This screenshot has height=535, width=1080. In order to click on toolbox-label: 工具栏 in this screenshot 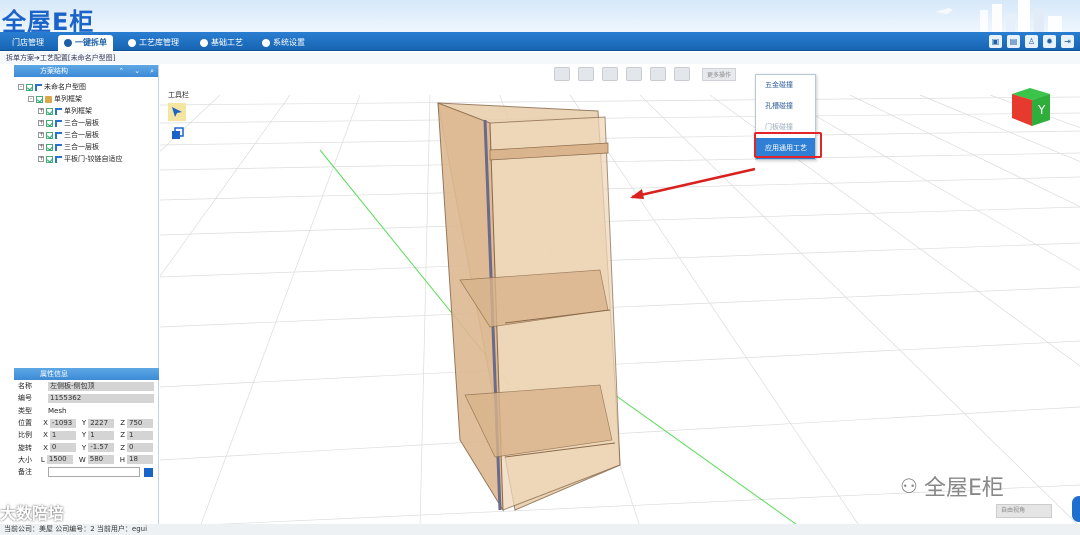, I will do `click(178, 95)`.